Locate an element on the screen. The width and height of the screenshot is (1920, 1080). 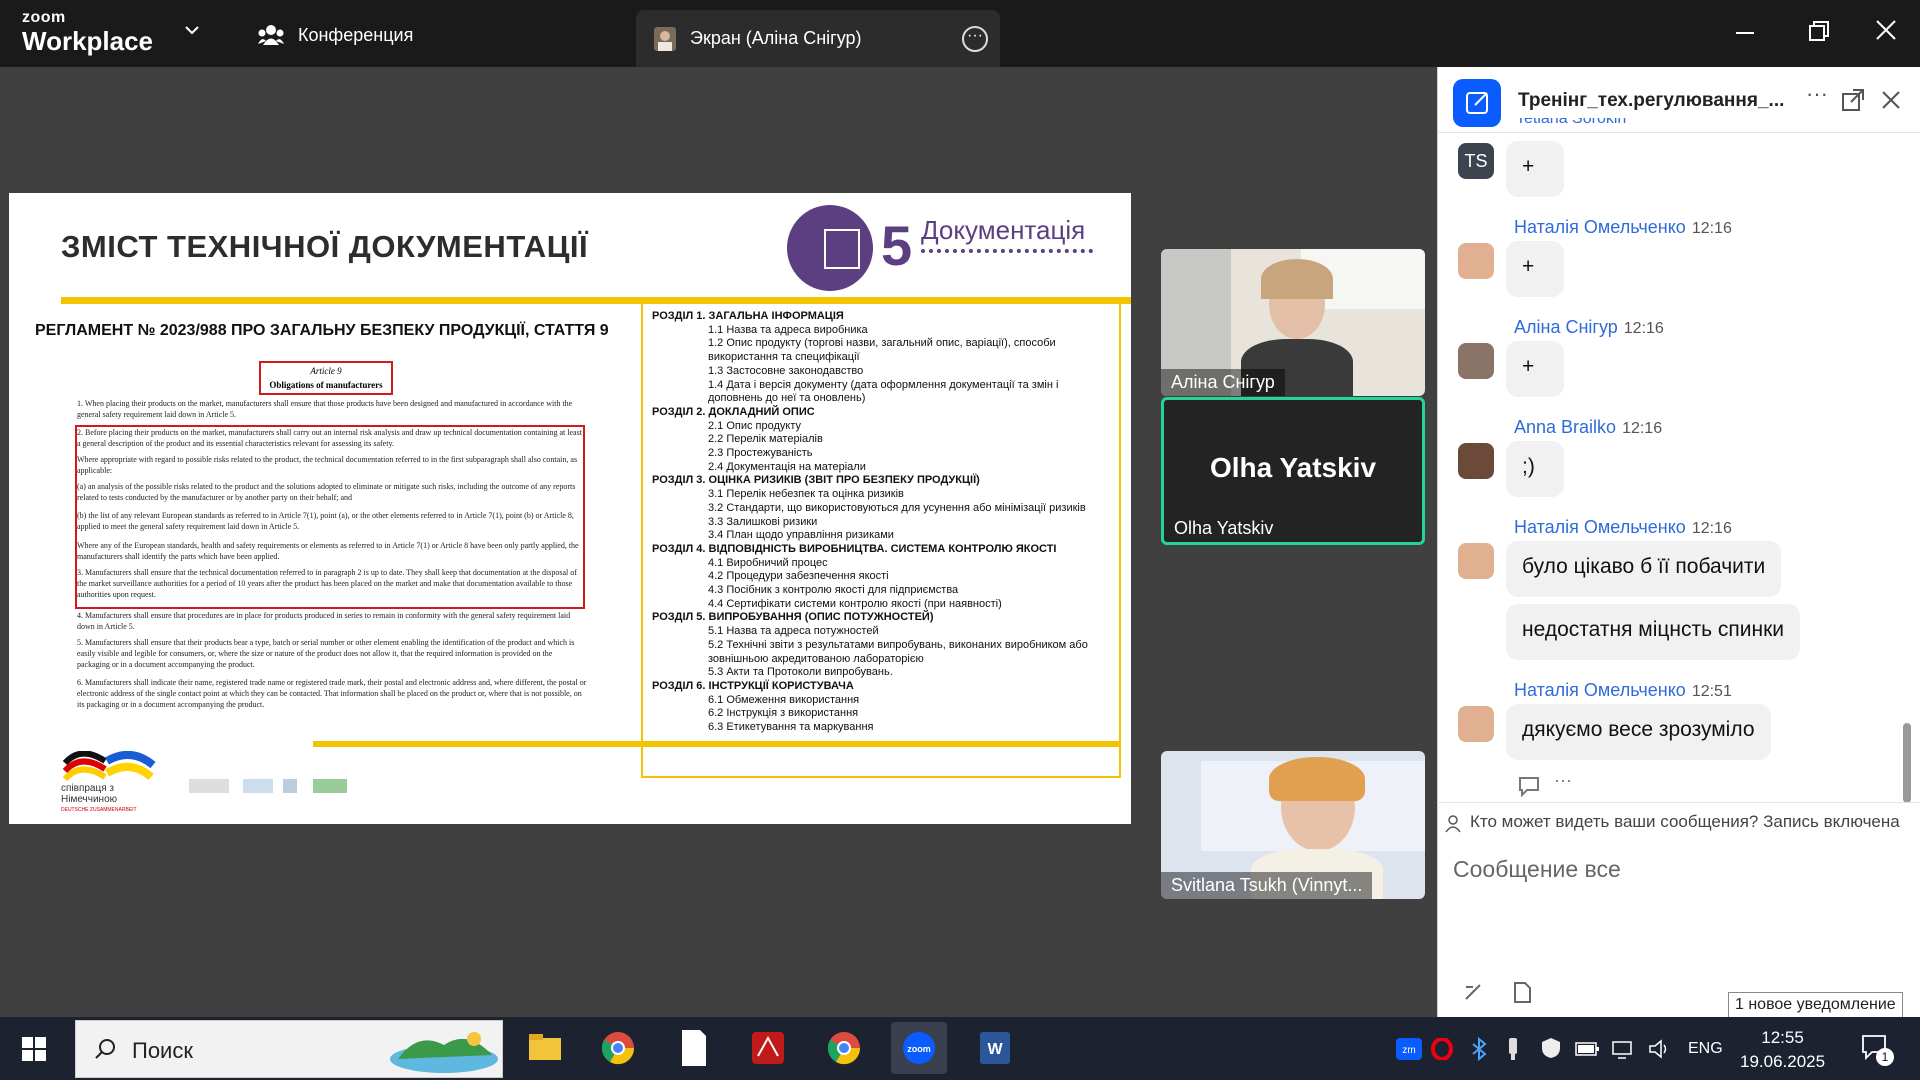
zoom-tray-icon: zm is located at coordinates (1409, 1049).